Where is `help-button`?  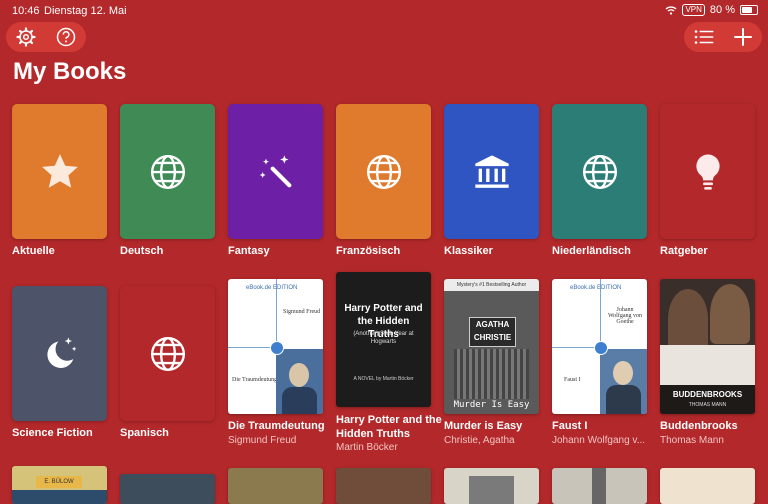
help-button is located at coordinates (66, 37).